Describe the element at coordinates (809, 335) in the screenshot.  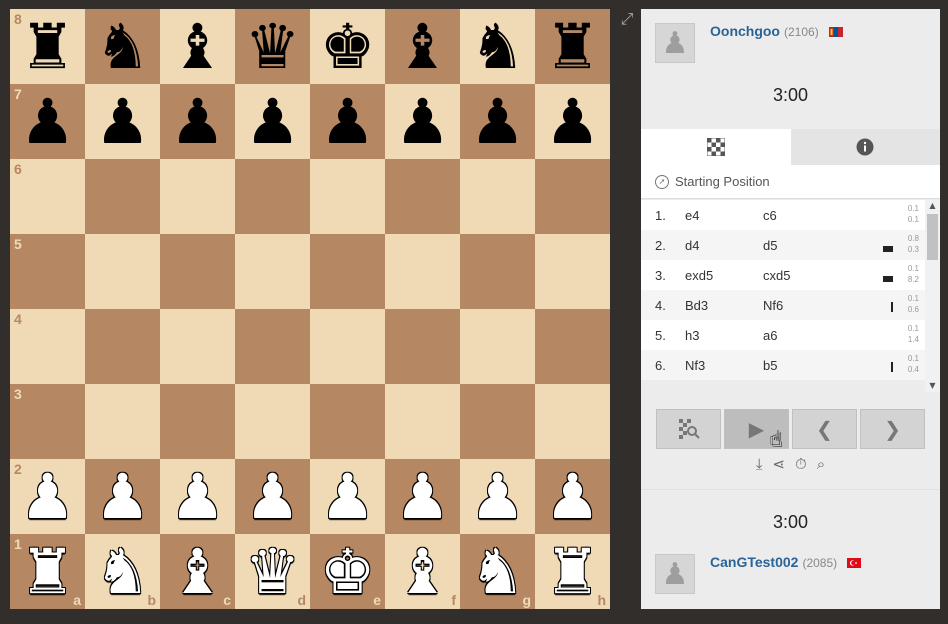
I see `black-move: a6` at that location.